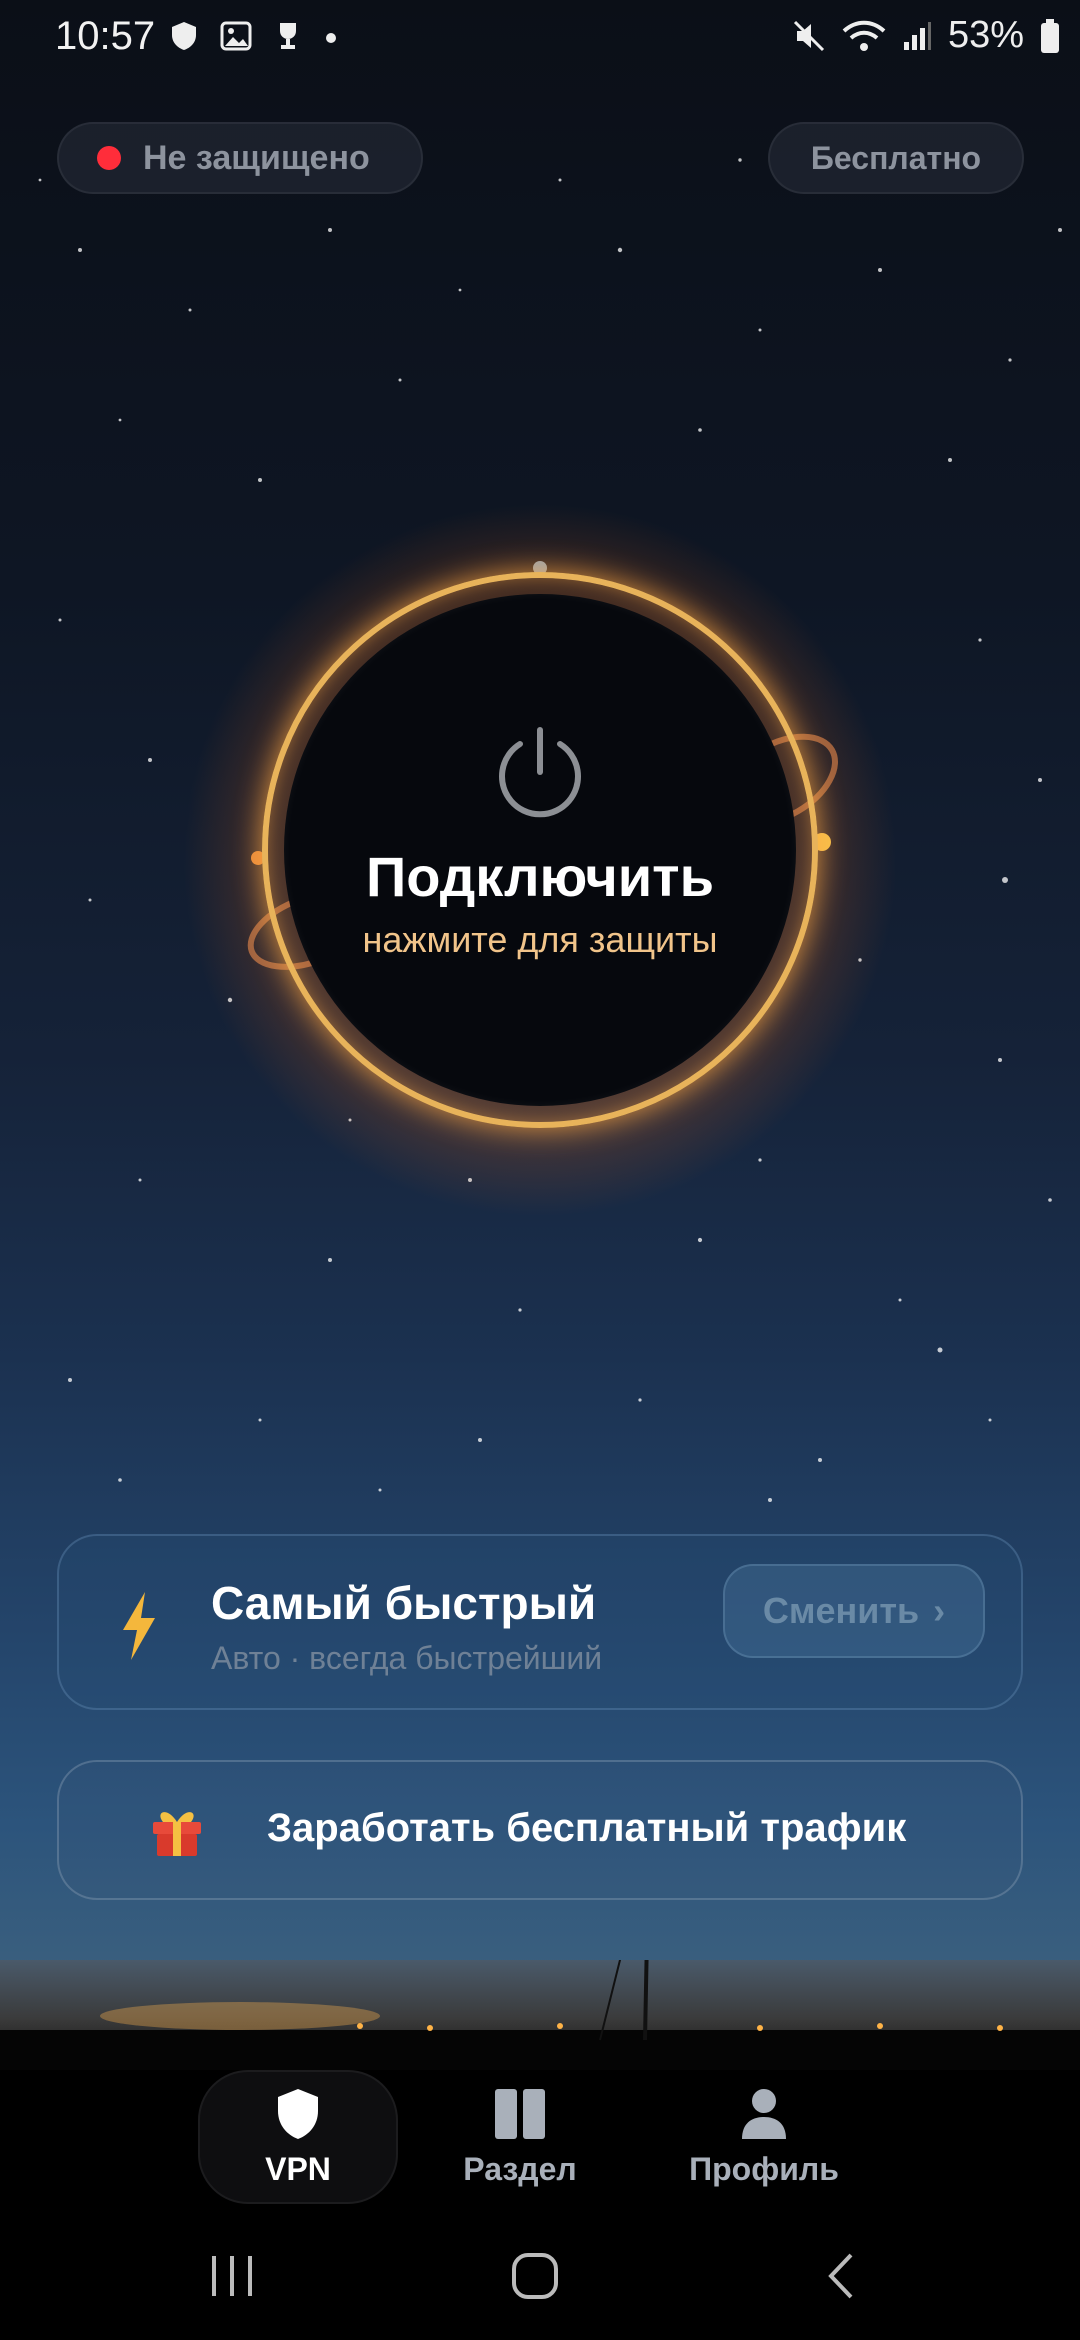 The height and width of the screenshot is (2340, 1080). What do you see at coordinates (808, 35) in the screenshot?
I see `mute-icon` at bounding box center [808, 35].